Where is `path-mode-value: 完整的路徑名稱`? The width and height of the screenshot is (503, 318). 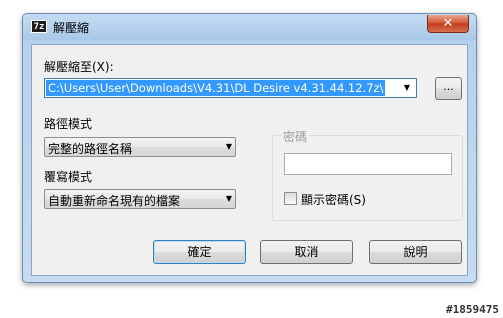
path-mode-value: 完整的路徑名稱 is located at coordinates (90, 149).